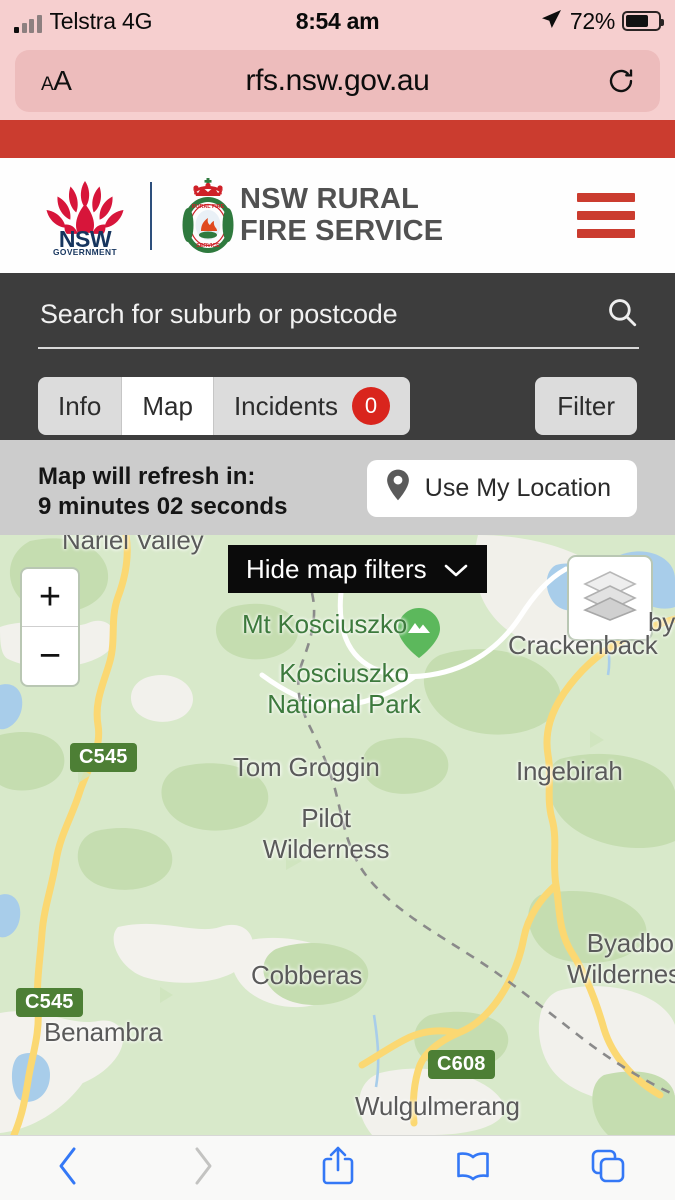  I want to click on tab-info: Info, so click(80, 406).